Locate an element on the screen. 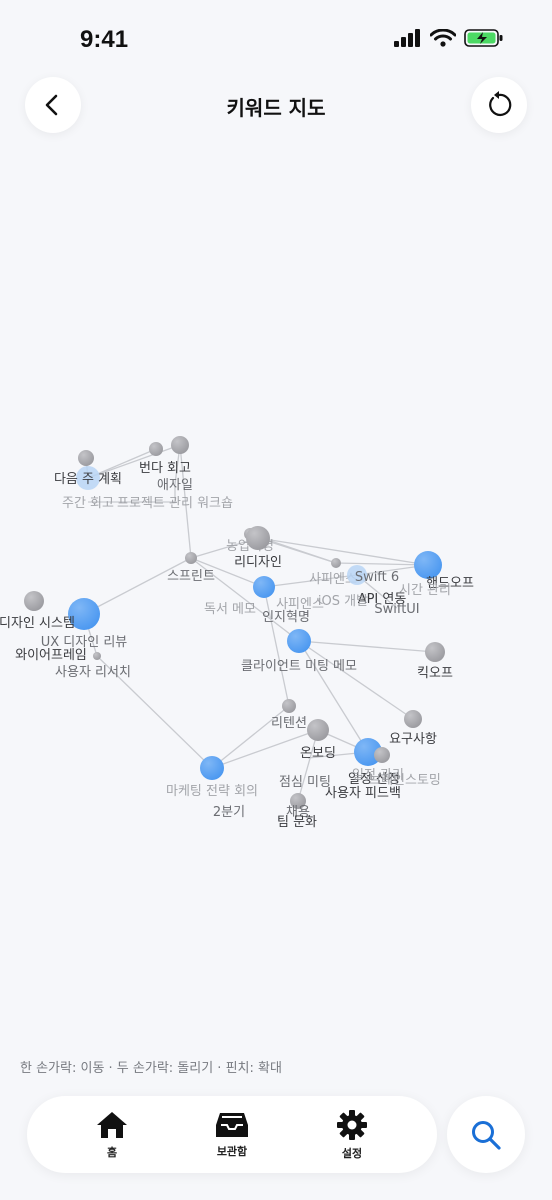 Image resolution: width=552 pixels, height=1200 pixels. map-node-label: 클라이언트 미팅 메모 is located at coordinates (299, 666).